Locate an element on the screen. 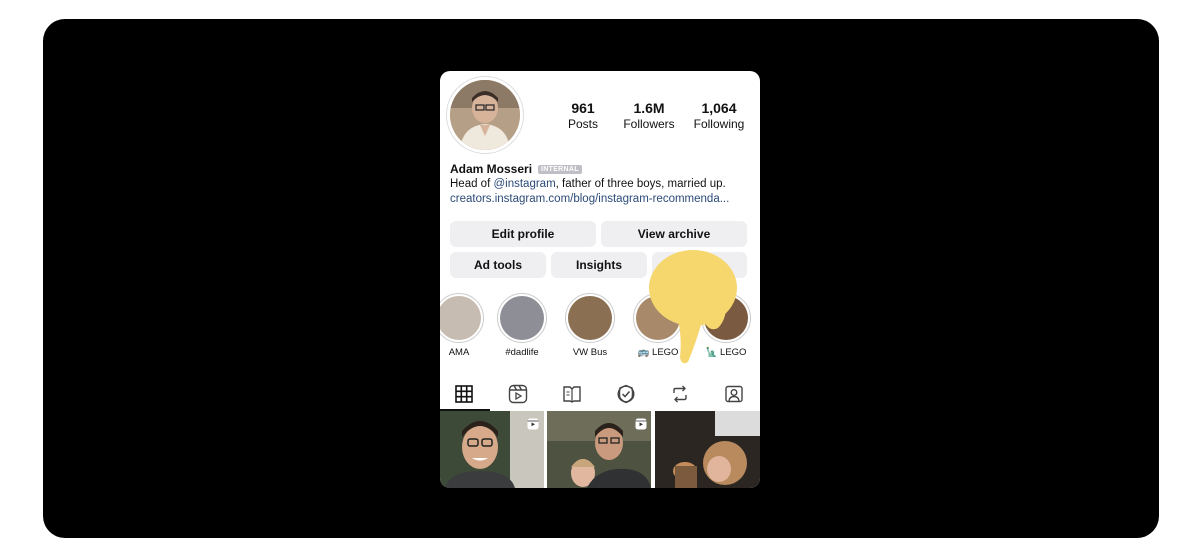 This screenshot has height=559, width=1200. highlight-label: AMA is located at coordinates (459, 352).